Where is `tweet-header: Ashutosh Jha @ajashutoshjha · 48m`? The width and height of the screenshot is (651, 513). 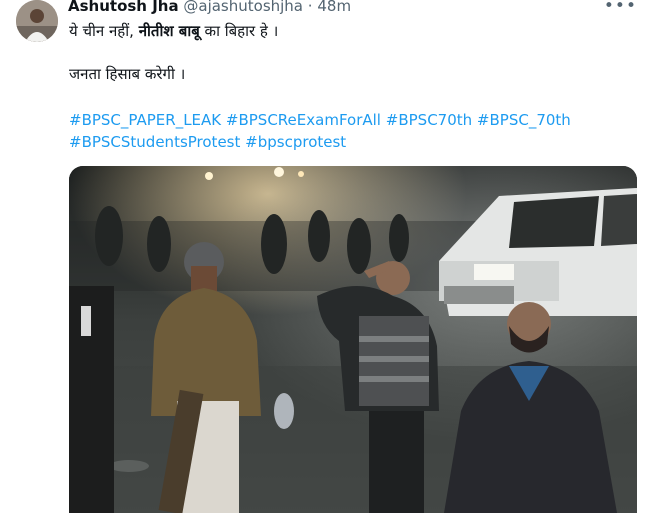
tweet-header: Ashutosh Jha @ajashutoshjha · 48m is located at coordinates (209, 7).